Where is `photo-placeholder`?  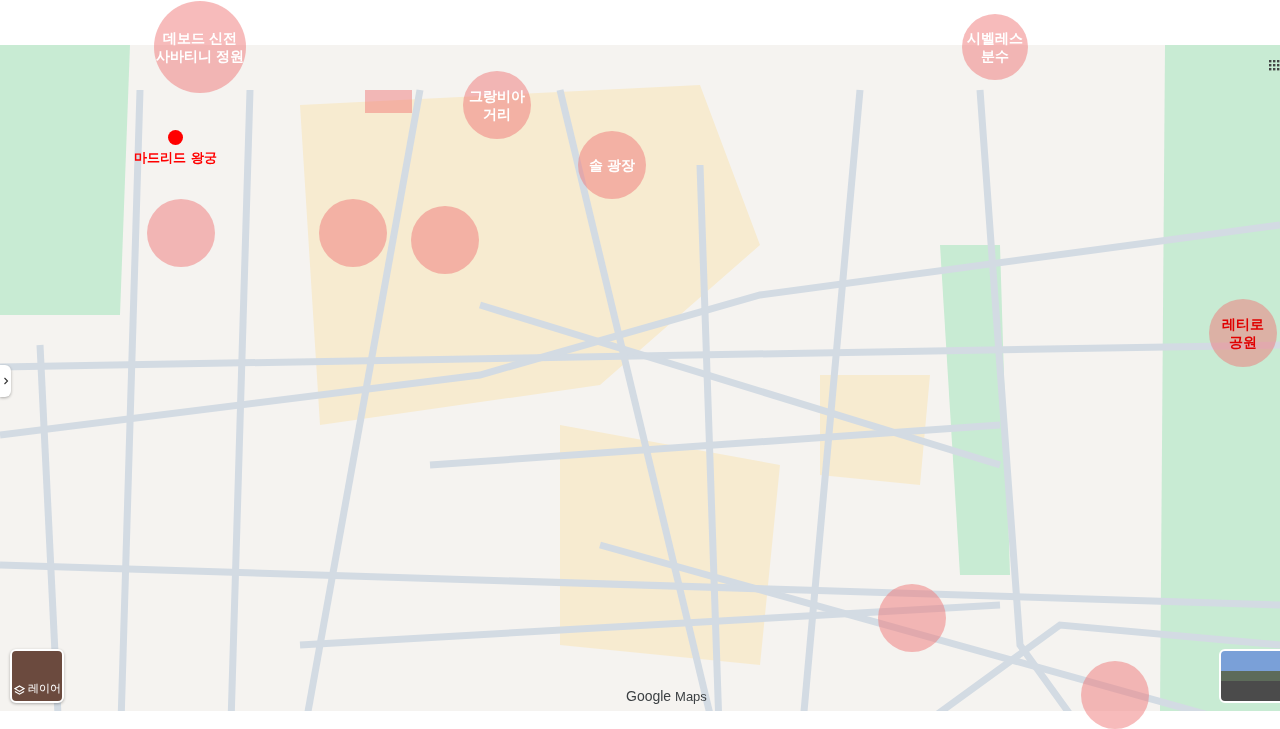
photo-placeholder is located at coordinates (1249, 676).